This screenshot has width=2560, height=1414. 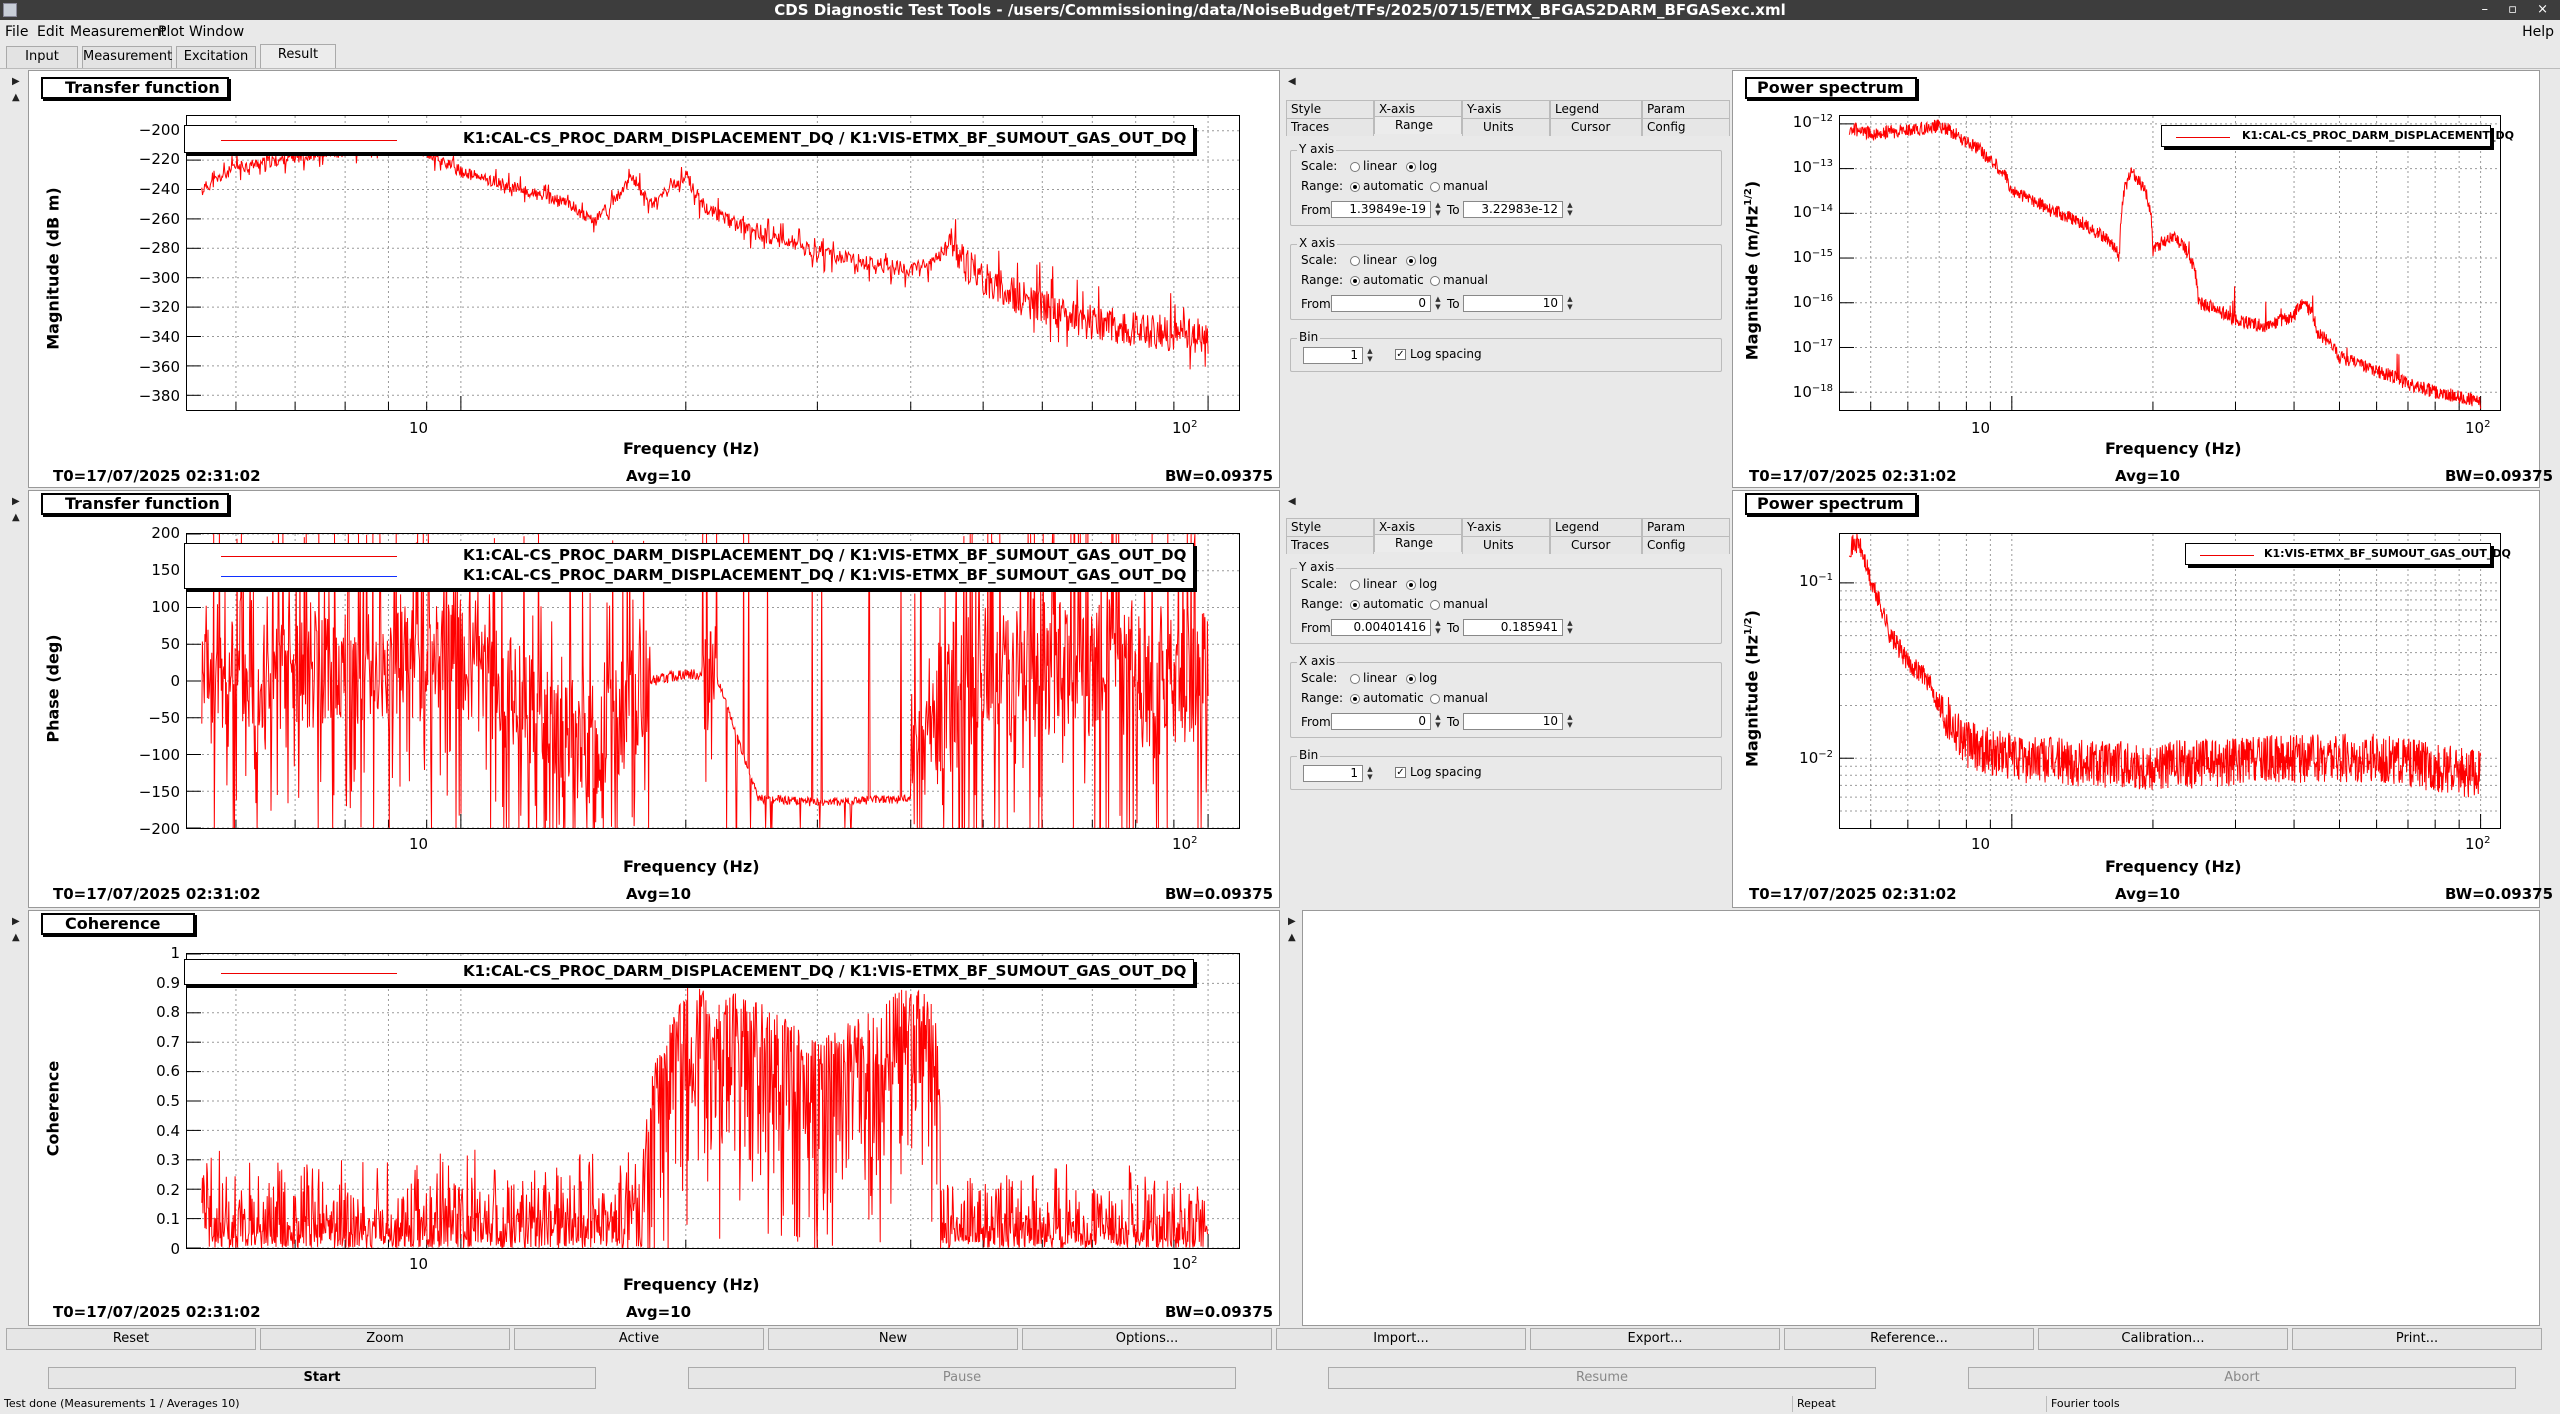 I want to click on zoom-button: Zoom, so click(x=385, y=1339).